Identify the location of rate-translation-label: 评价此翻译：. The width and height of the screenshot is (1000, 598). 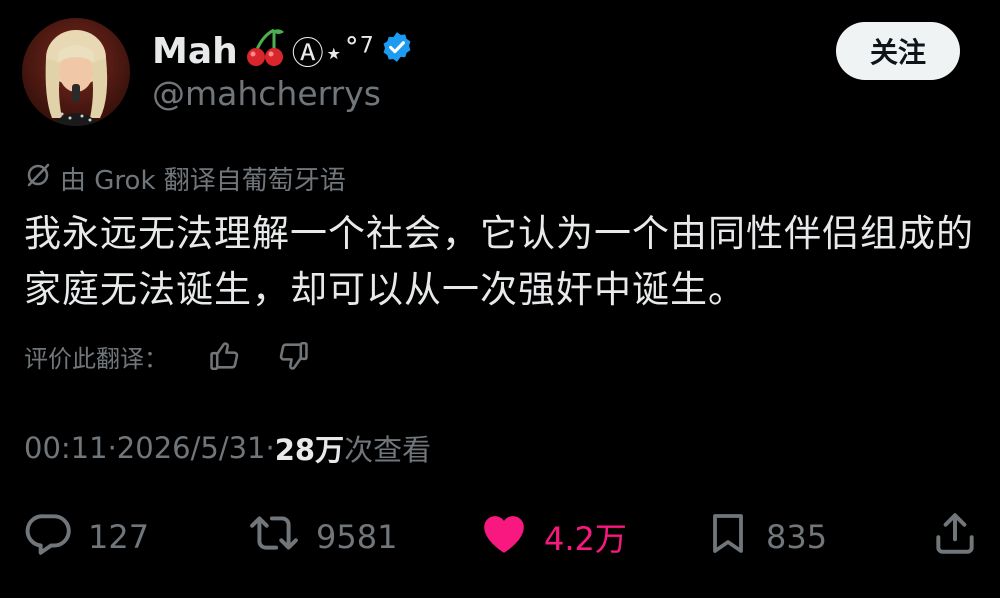
(96, 358).